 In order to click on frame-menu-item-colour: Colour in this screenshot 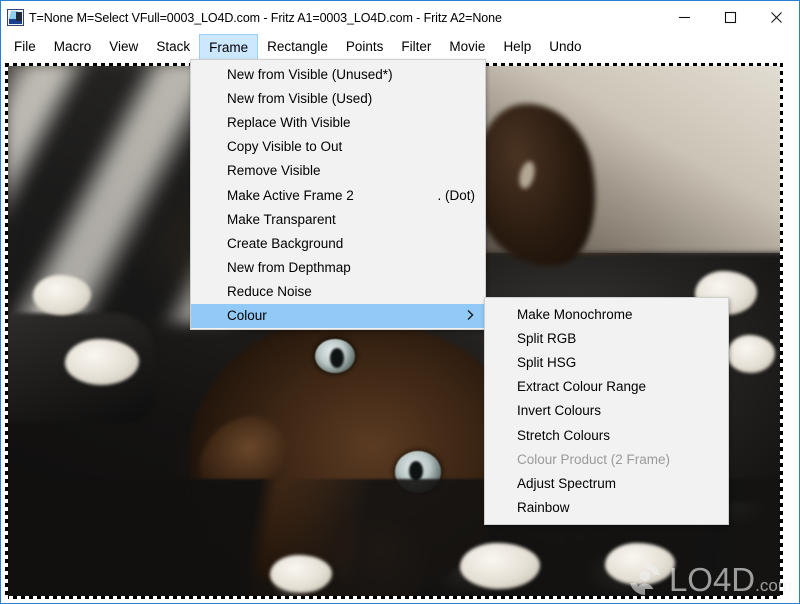, I will do `click(338, 316)`.